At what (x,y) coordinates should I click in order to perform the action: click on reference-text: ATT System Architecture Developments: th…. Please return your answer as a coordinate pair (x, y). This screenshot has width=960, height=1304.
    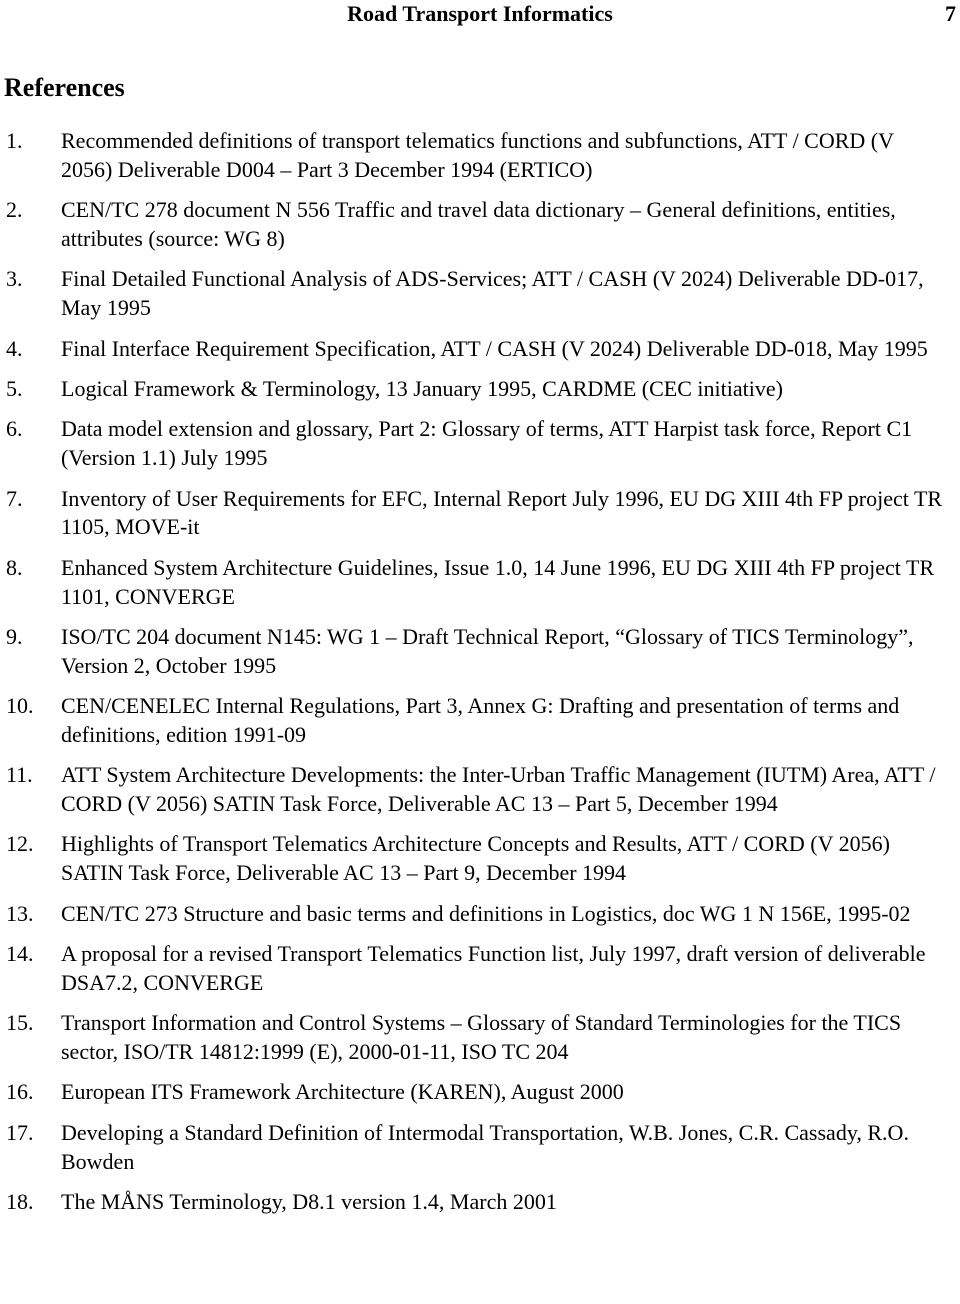
    Looking at the image, I should click on (498, 789).